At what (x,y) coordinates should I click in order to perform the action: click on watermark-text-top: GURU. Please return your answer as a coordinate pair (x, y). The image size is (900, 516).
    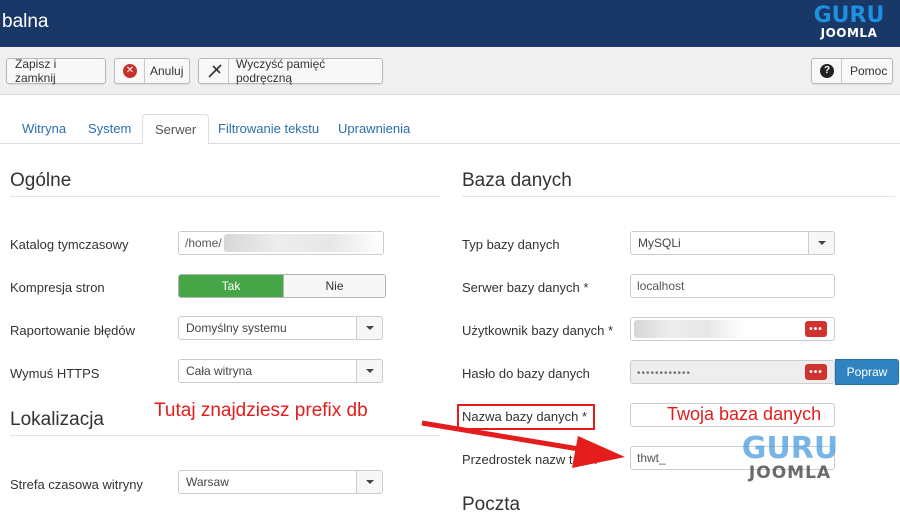
    Looking at the image, I should click on (790, 448).